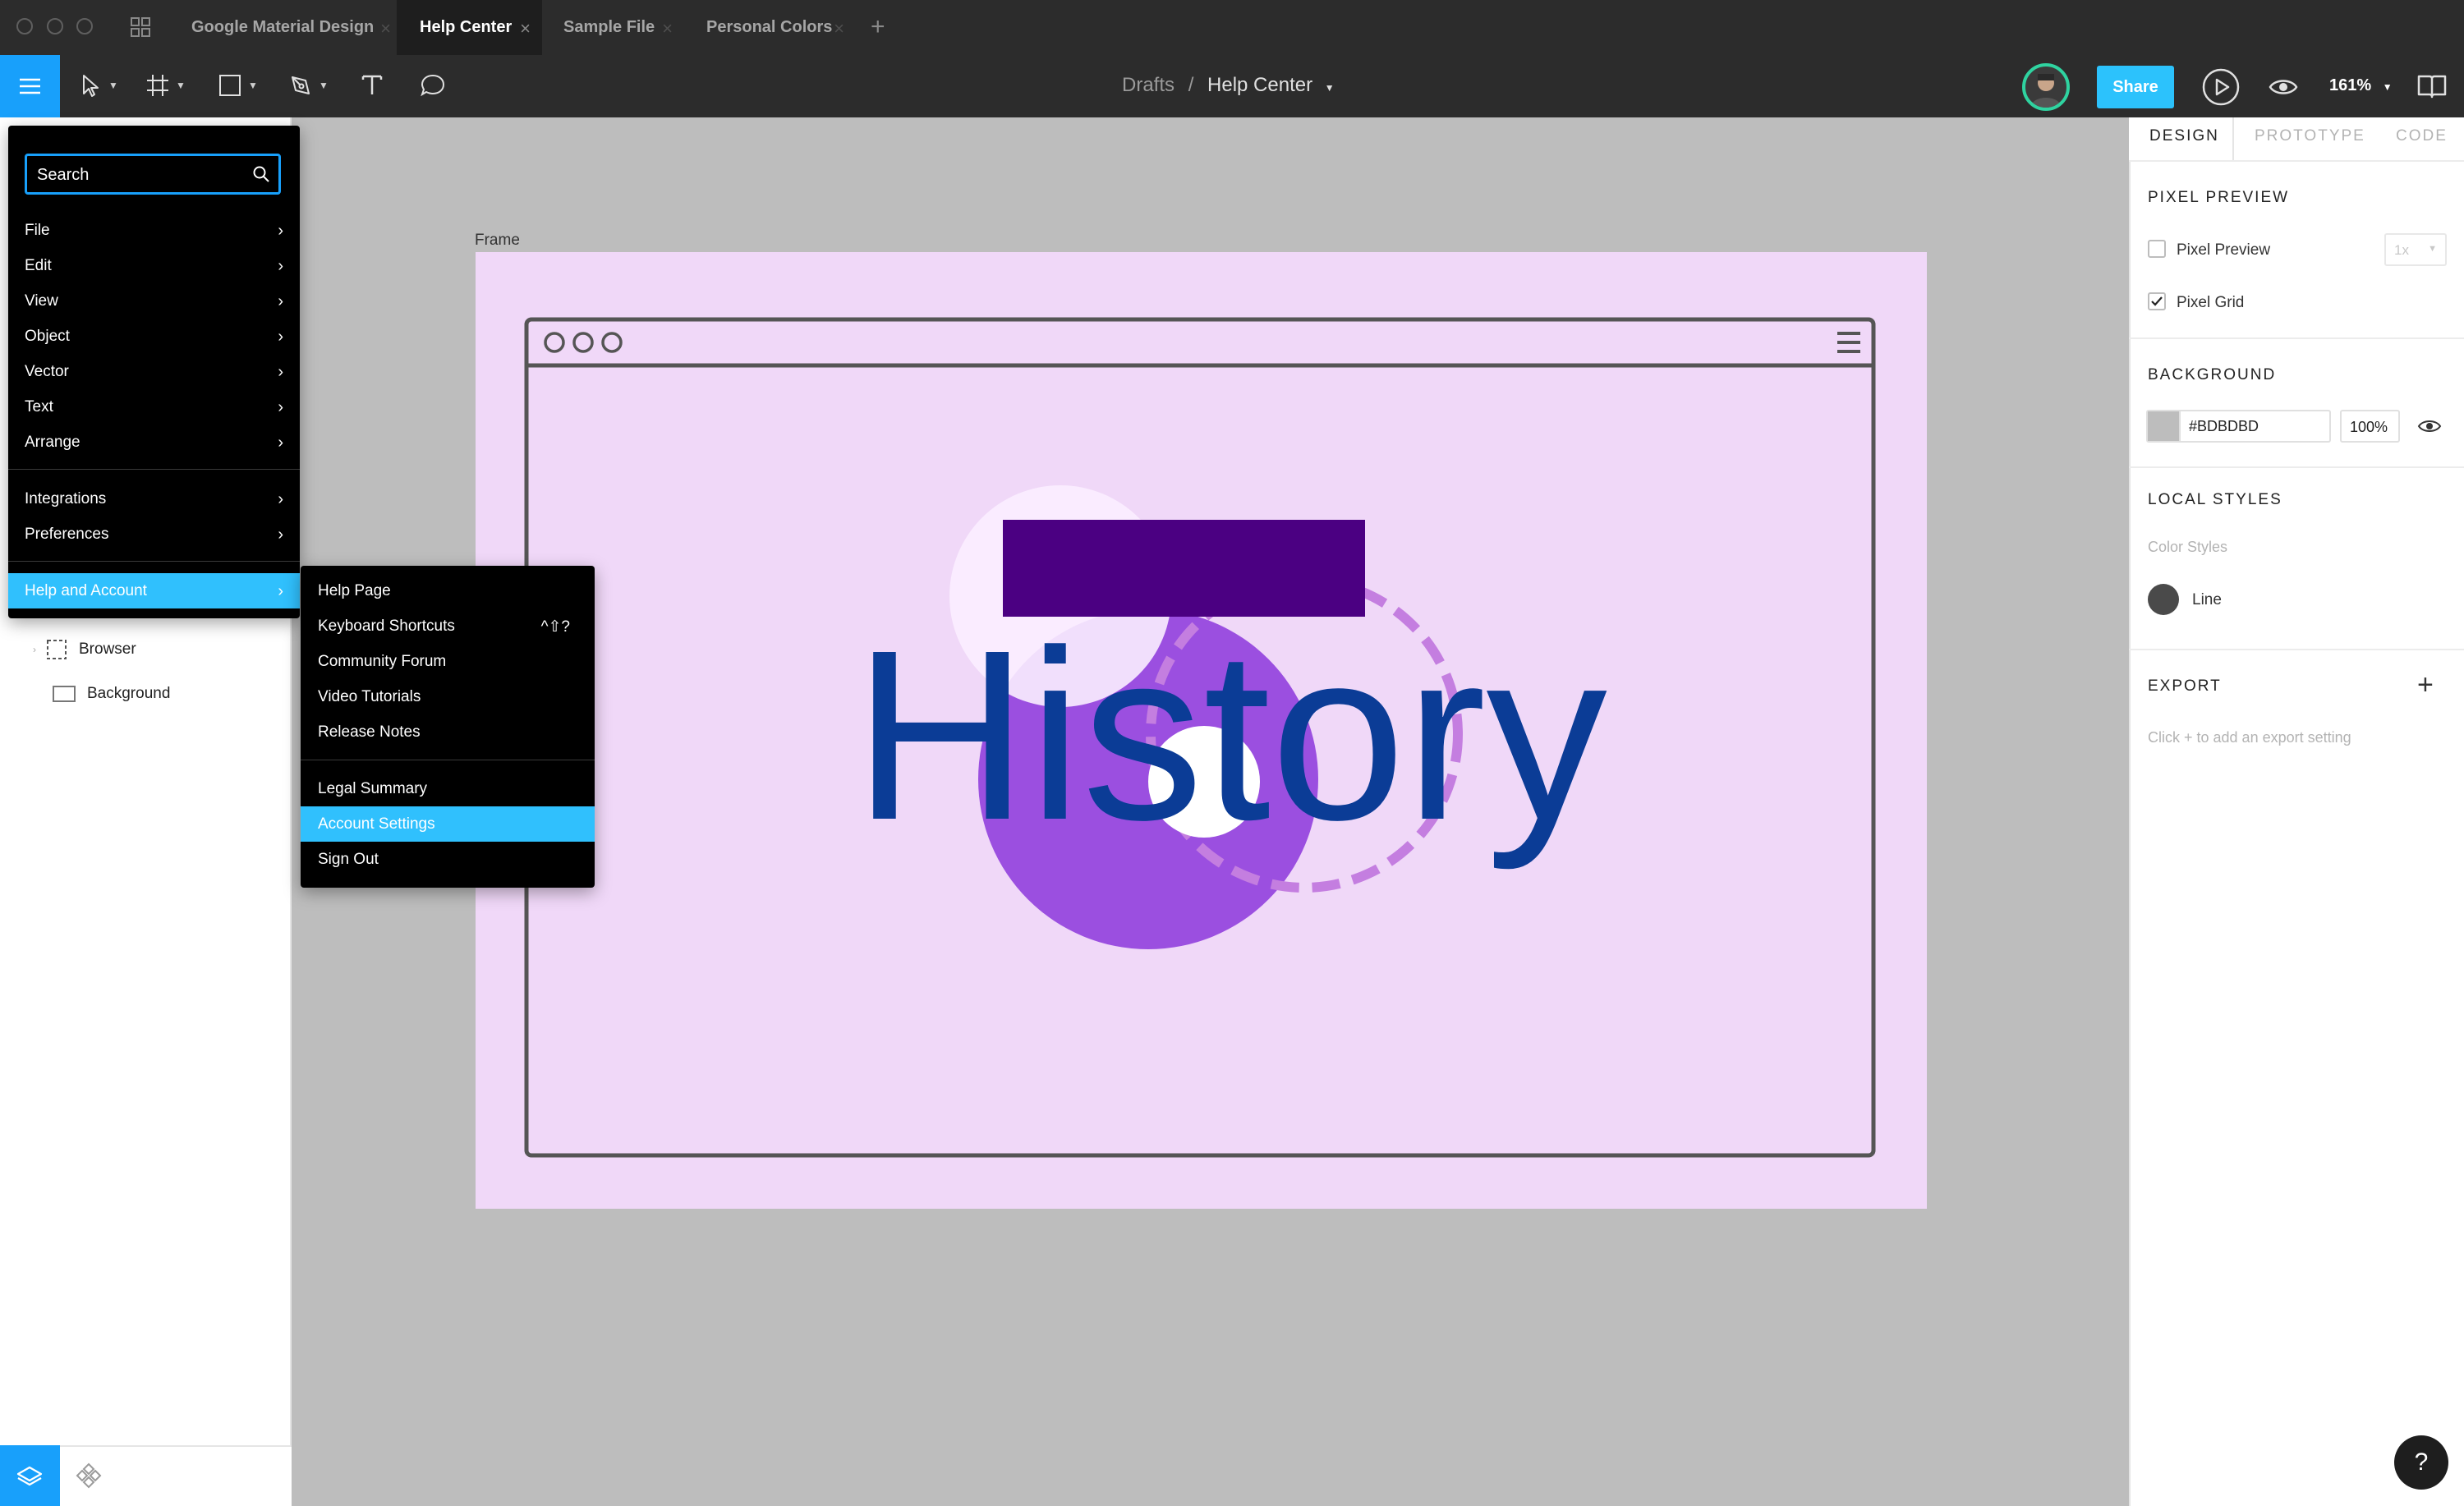 The image size is (2464, 1506). What do you see at coordinates (2164, 426) in the screenshot?
I see `color-swatch` at bounding box center [2164, 426].